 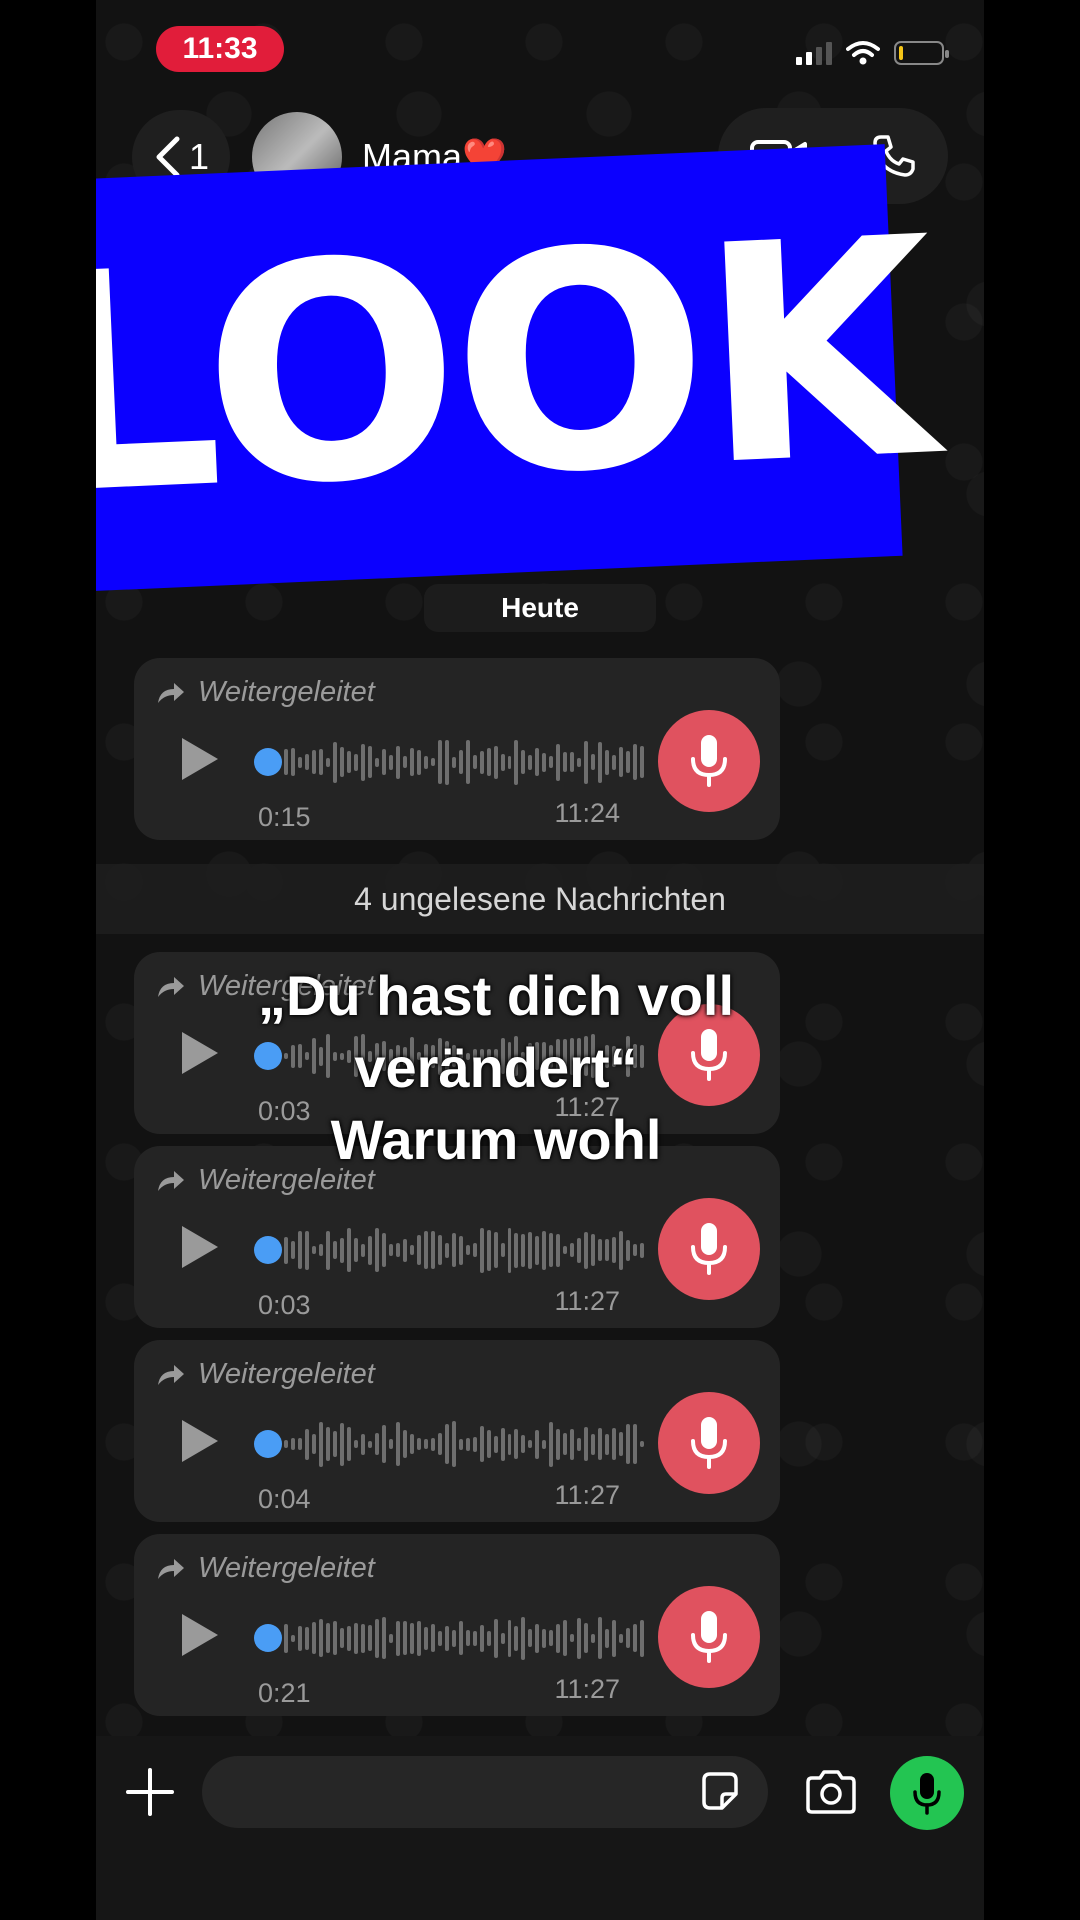 I want to click on plus-icon, so click(x=150, y=1792).